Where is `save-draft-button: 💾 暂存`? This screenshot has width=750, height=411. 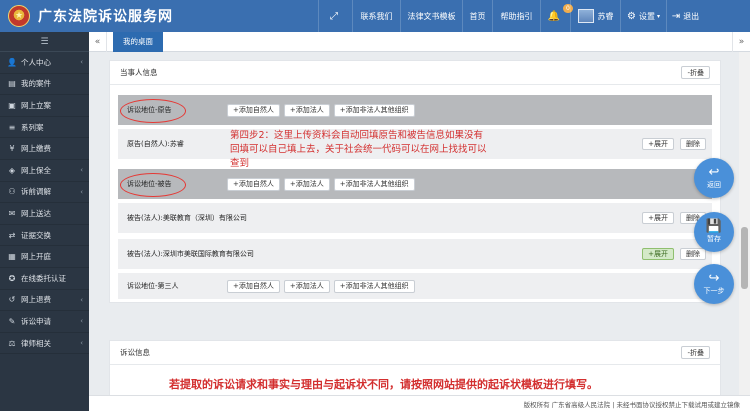 save-draft-button: 💾 暂存 is located at coordinates (714, 232).